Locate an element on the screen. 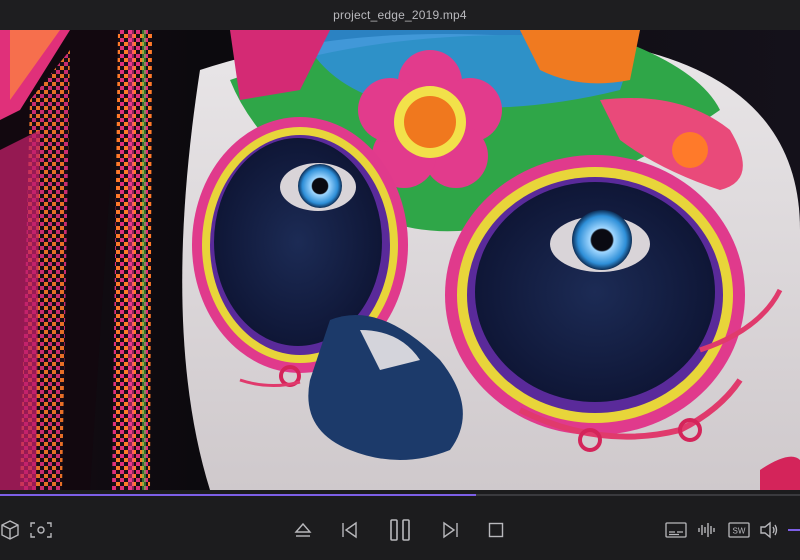 This screenshot has width=800, height=560. window-title: project_edge_2019.mp4 is located at coordinates (400, 15).